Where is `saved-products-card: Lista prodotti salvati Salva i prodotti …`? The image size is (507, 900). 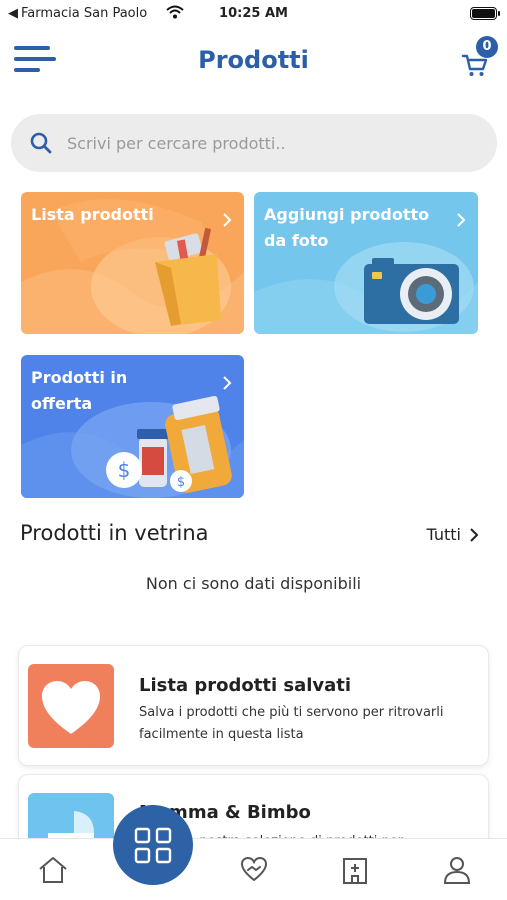 saved-products-card: Lista prodotti salvati Salva i prodotti … is located at coordinates (253, 705).